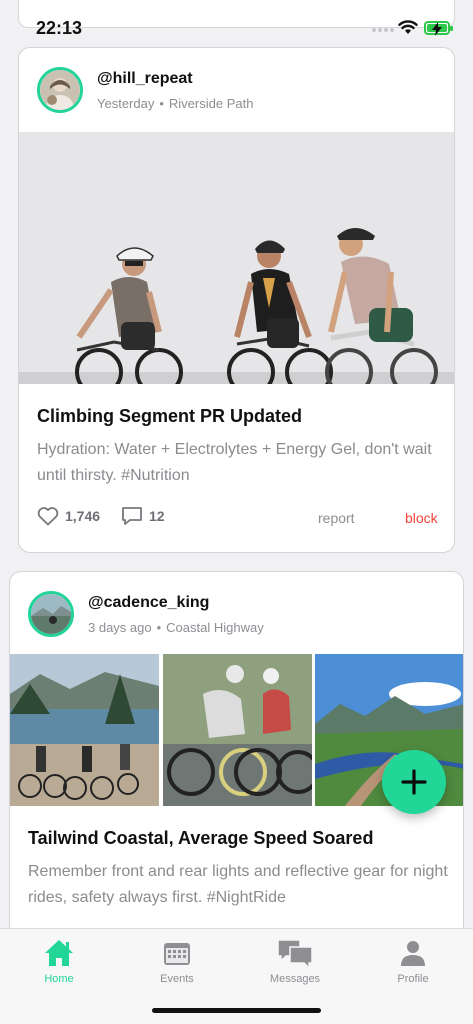  Describe the element at coordinates (132, 516) in the screenshot. I see `comment-icon` at that location.